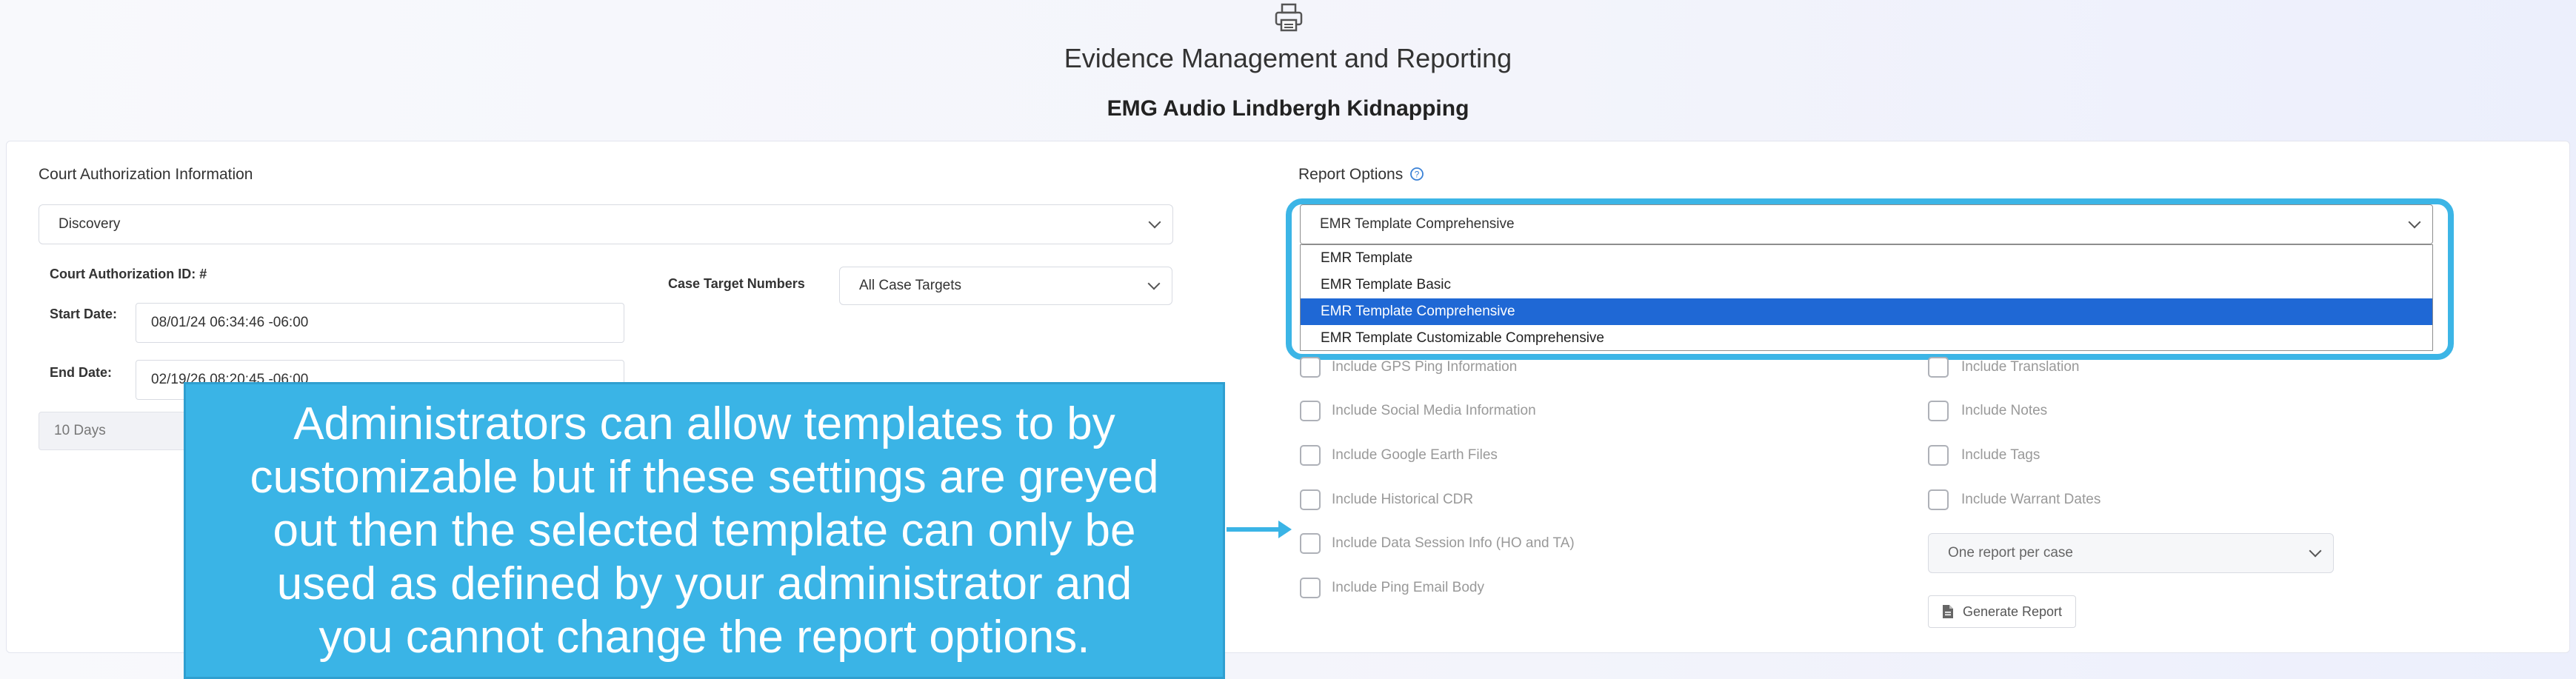 Image resolution: width=2576 pixels, height=679 pixels. Describe the element at coordinates (81, 372) in the screenshot. I see `end-date-label: End Date:` at that location.